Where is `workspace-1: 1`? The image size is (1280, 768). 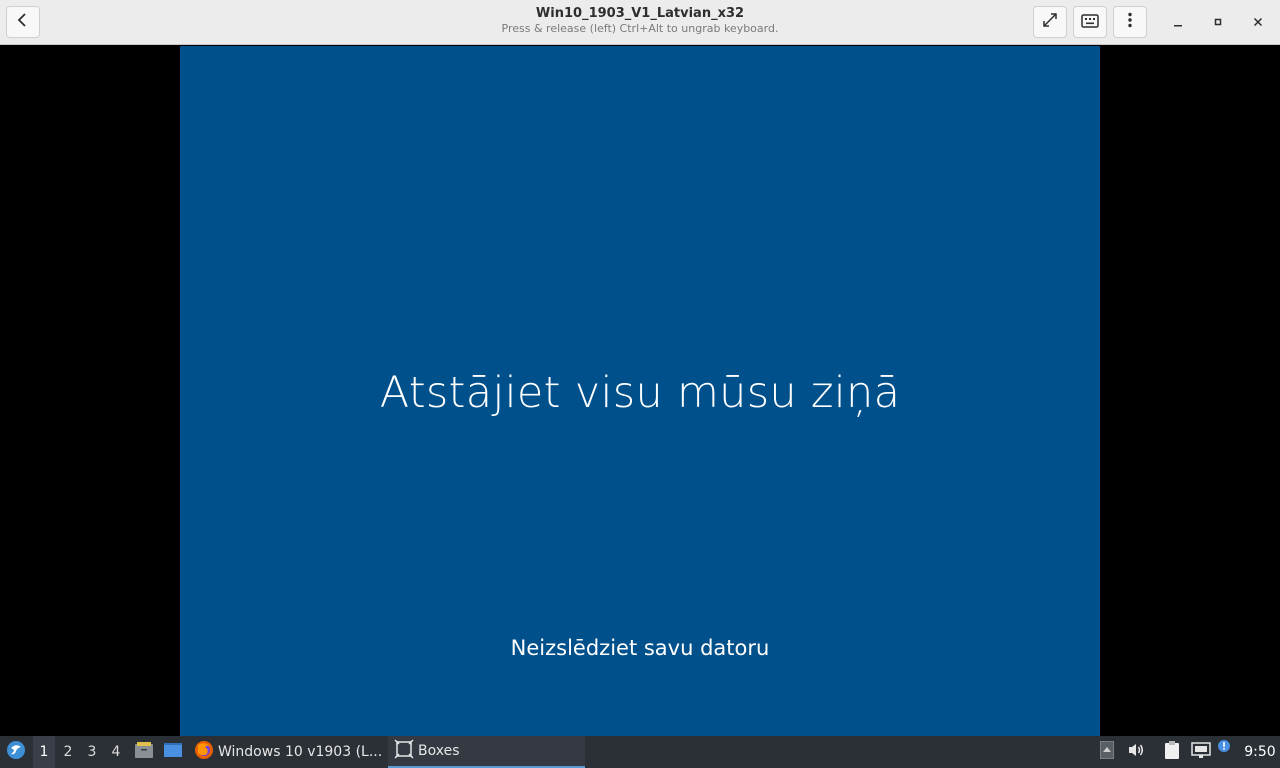
workspace-1: 1 is located at coordinates (44, 752).